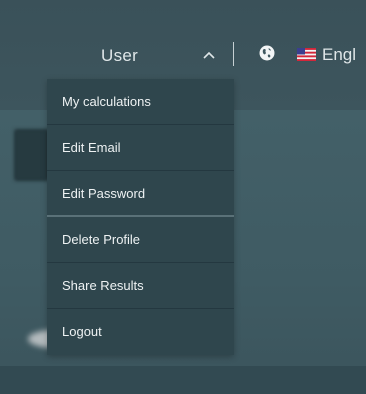 The image size is (366, 394). Describe the element at coordinates (183, 380) in the screenshot. I see `bottom-strip` at that location.